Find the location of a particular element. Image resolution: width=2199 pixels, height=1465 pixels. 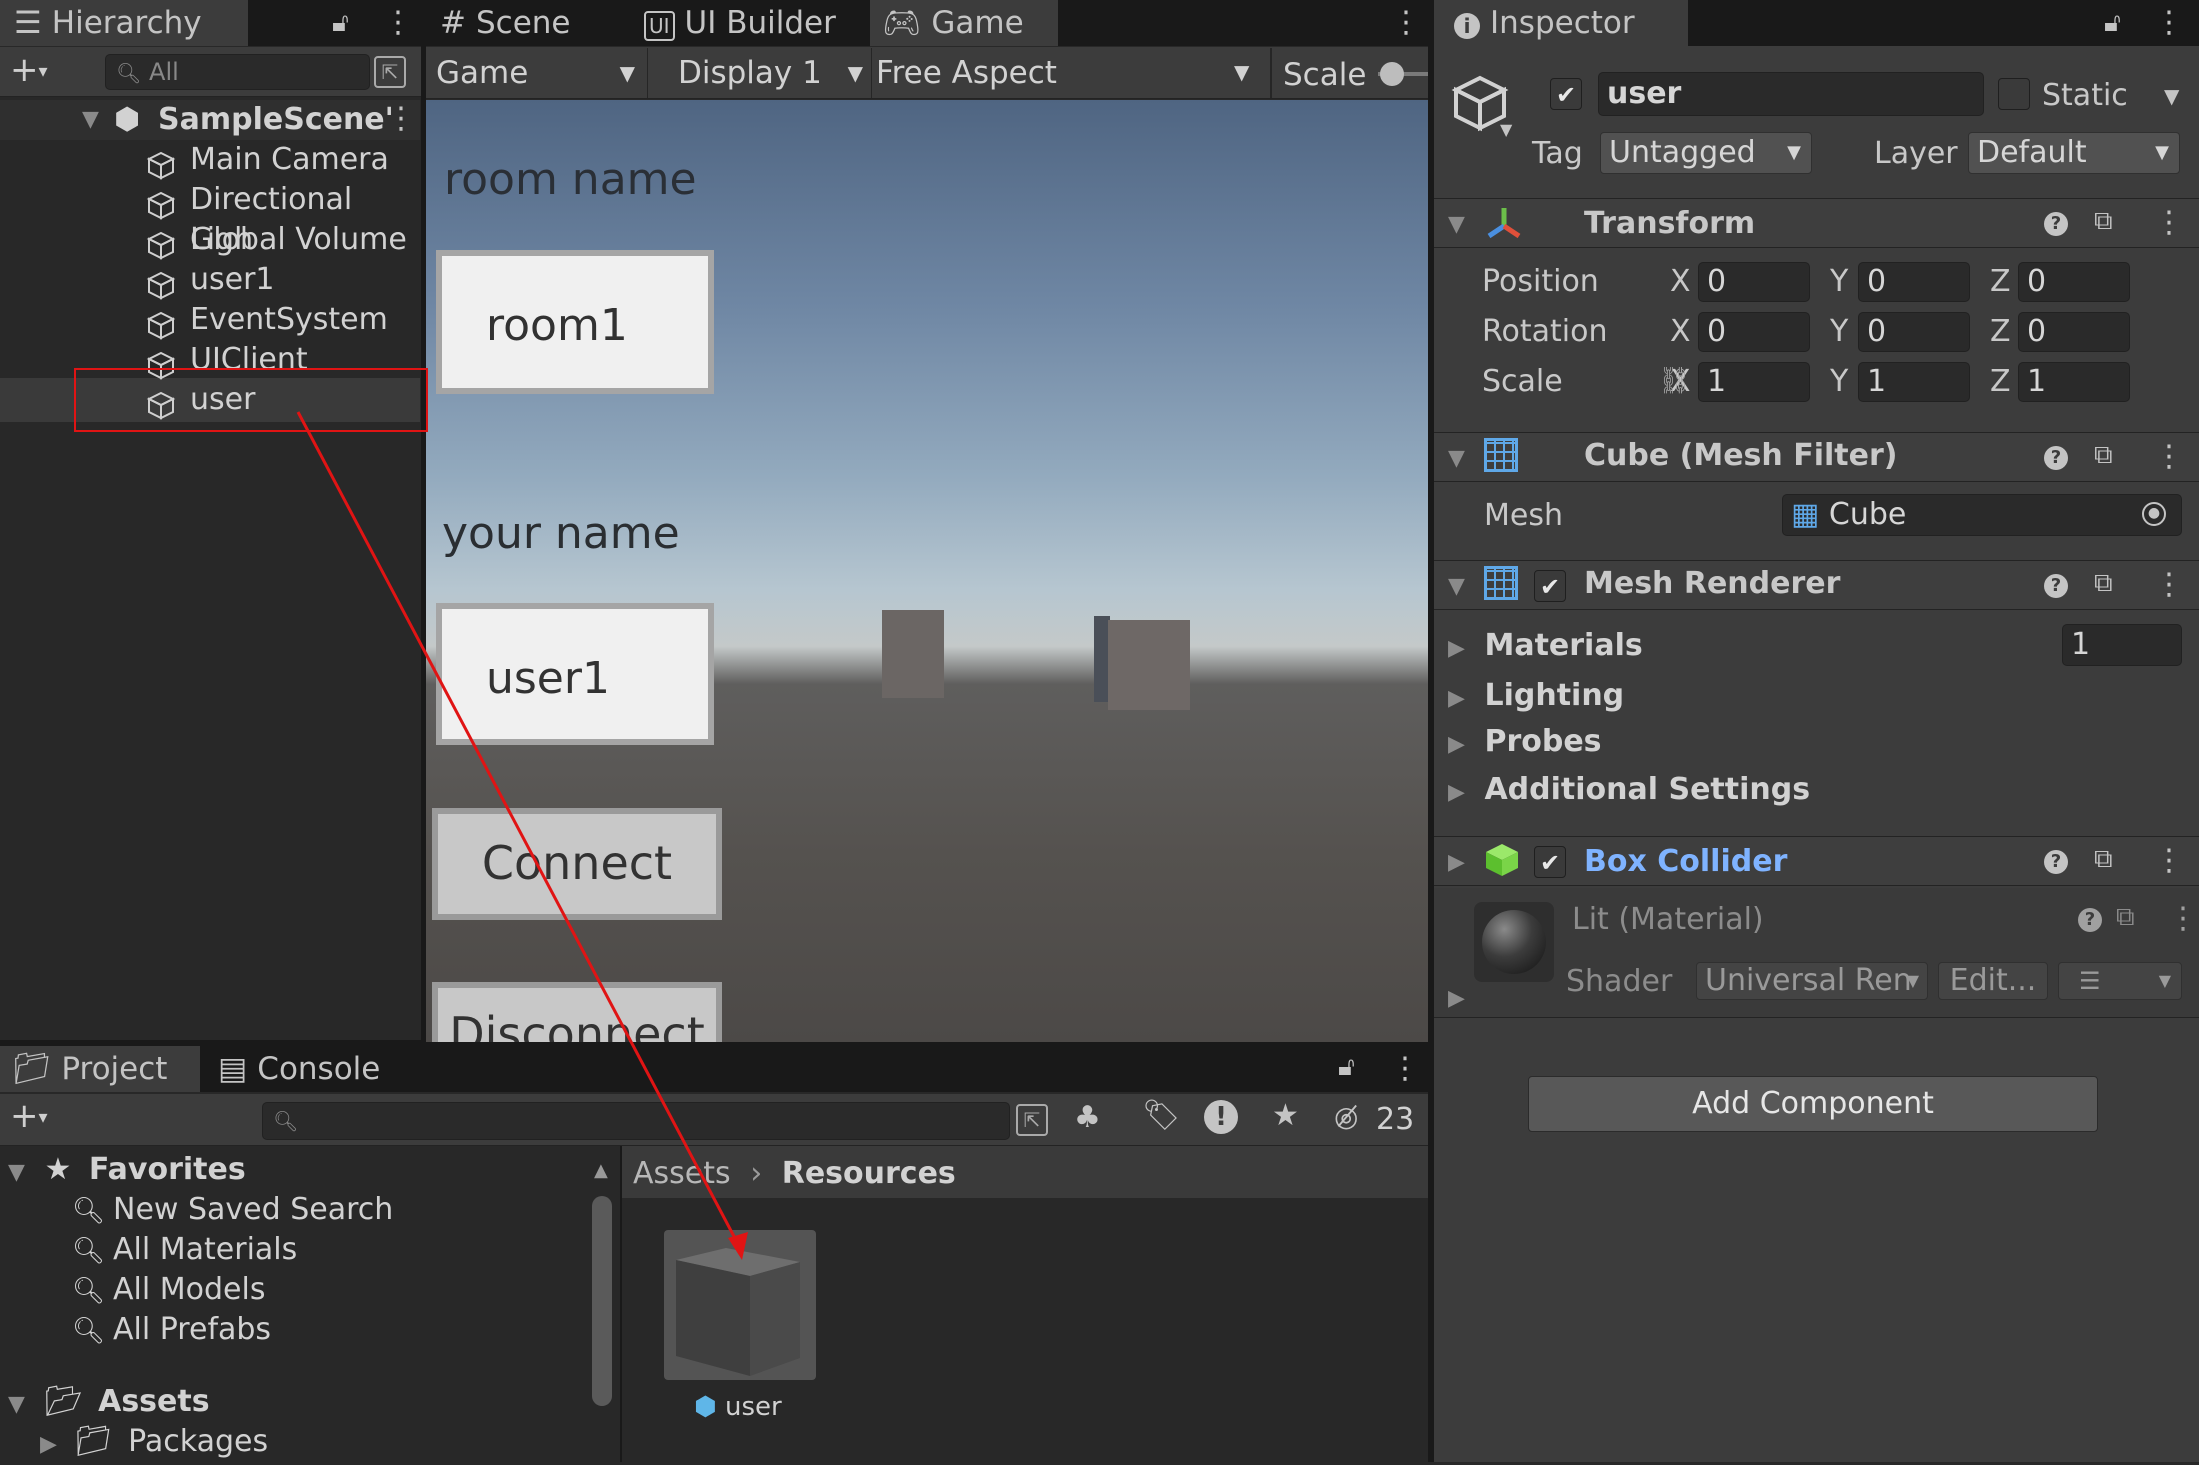

favorite-item: 🔍︎ All Models is located at coordinates (168, 1290).